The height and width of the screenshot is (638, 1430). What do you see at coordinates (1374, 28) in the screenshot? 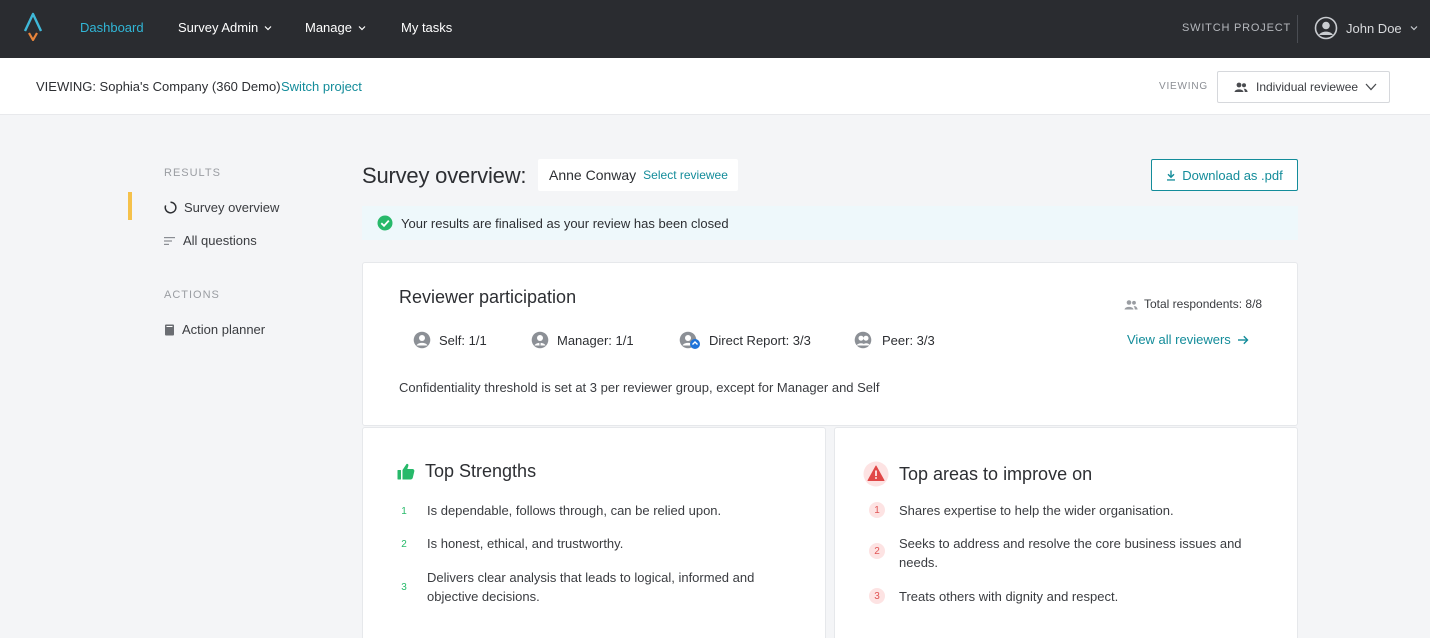
I see `user-name: John Doe` at bounding box center [1374, 28].